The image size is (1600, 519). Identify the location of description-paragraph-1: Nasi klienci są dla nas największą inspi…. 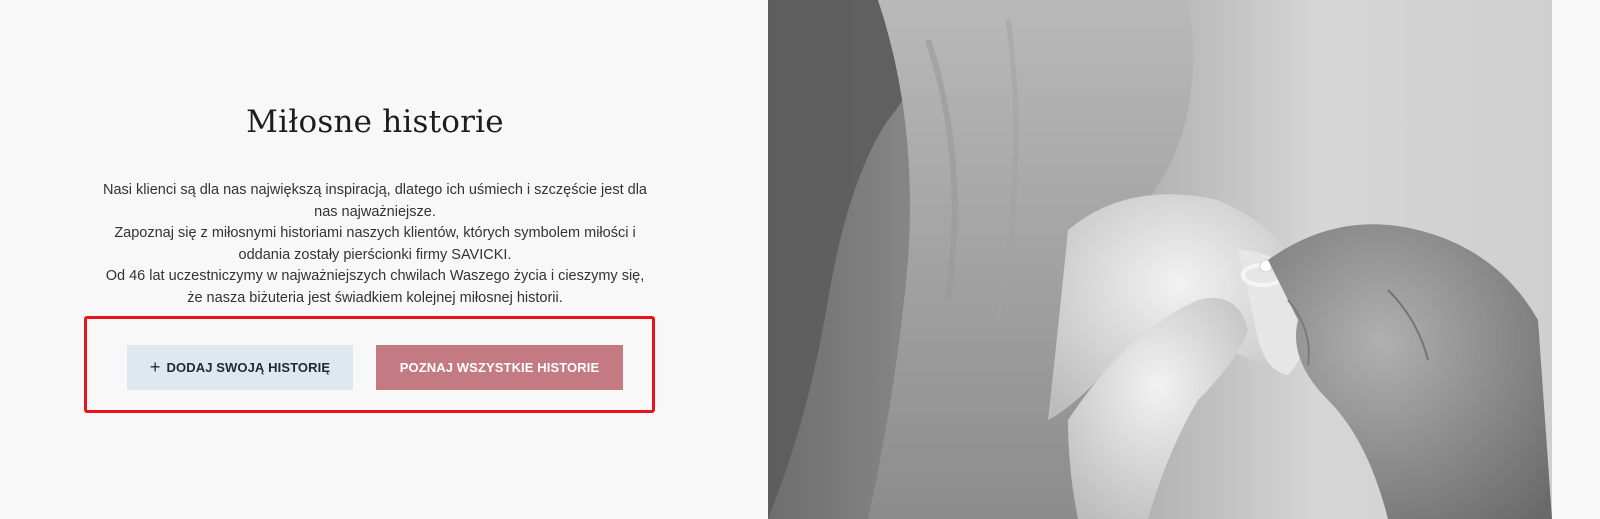
(375, 201).